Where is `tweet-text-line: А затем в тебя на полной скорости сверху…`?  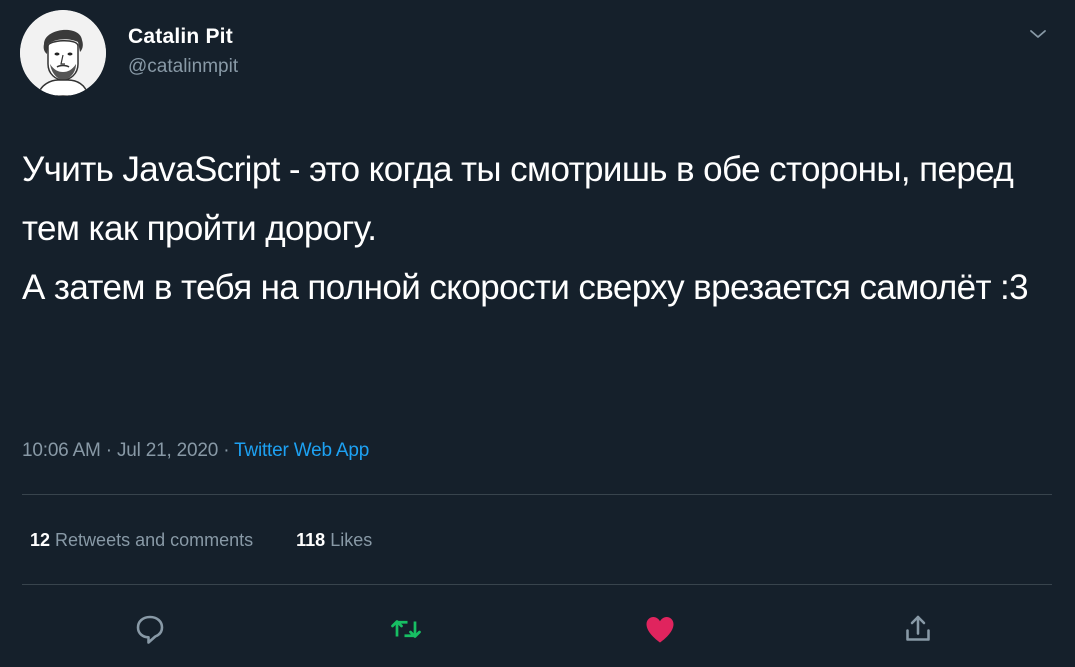 tweet-text-line: А затем в тебя на полной скорости сверху… is located at coordinates (525, 287).